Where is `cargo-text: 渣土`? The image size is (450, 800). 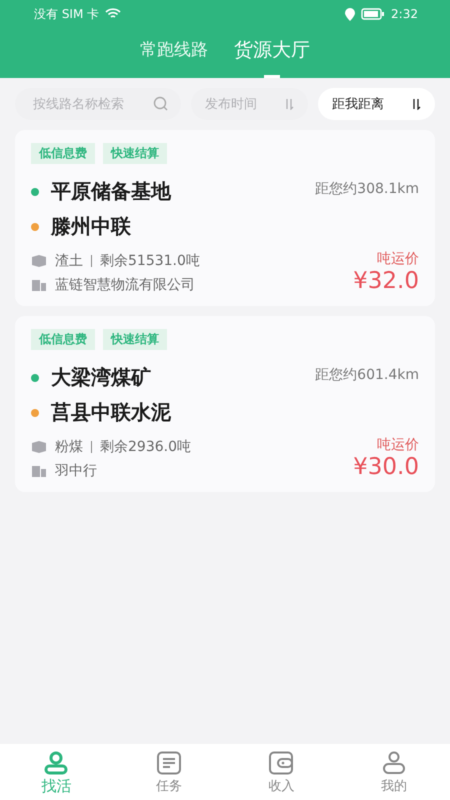
cargo-text: 渣土 is located at coordinates (69, 261).